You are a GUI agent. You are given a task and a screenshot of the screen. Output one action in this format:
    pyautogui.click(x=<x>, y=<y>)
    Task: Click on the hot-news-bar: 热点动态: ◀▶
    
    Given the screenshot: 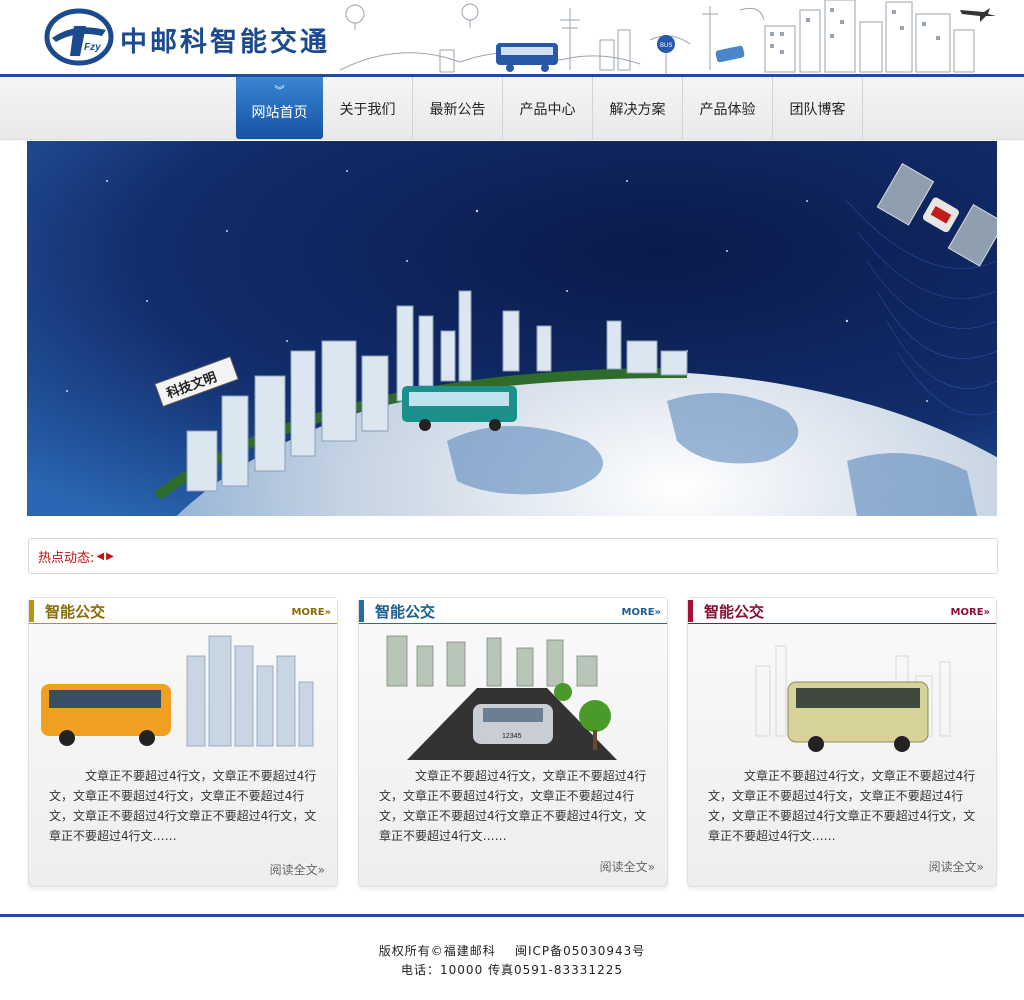 What is the action you would take?
    pyautogui.click(x=513, y=556)
    